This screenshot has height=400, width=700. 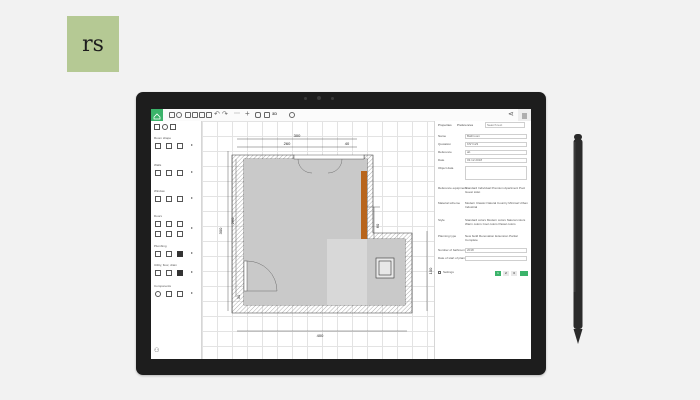 What do you see at coordinates (513, 203) in the screenshot?
I see `checkbox-option: Minimal` at bounding box center [513, 203].